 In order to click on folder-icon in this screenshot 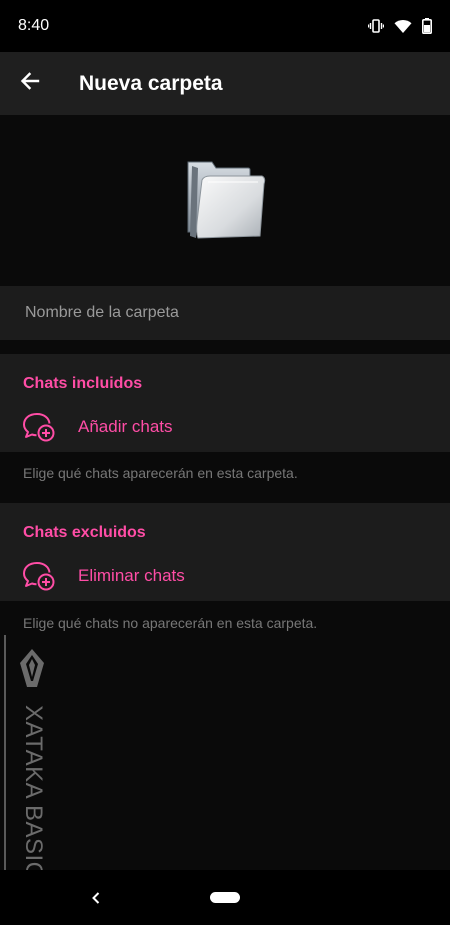, I will do `click(225, 200)`.